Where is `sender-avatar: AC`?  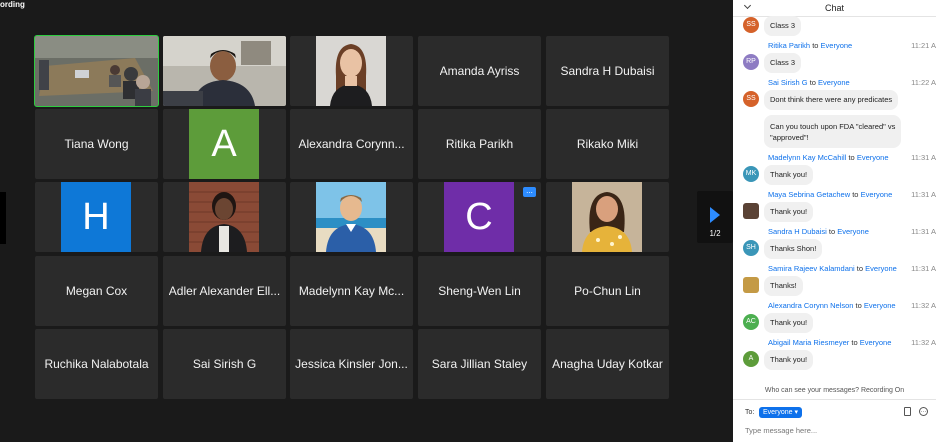 sender-avatar: AC is located at coordinates (751, 322).